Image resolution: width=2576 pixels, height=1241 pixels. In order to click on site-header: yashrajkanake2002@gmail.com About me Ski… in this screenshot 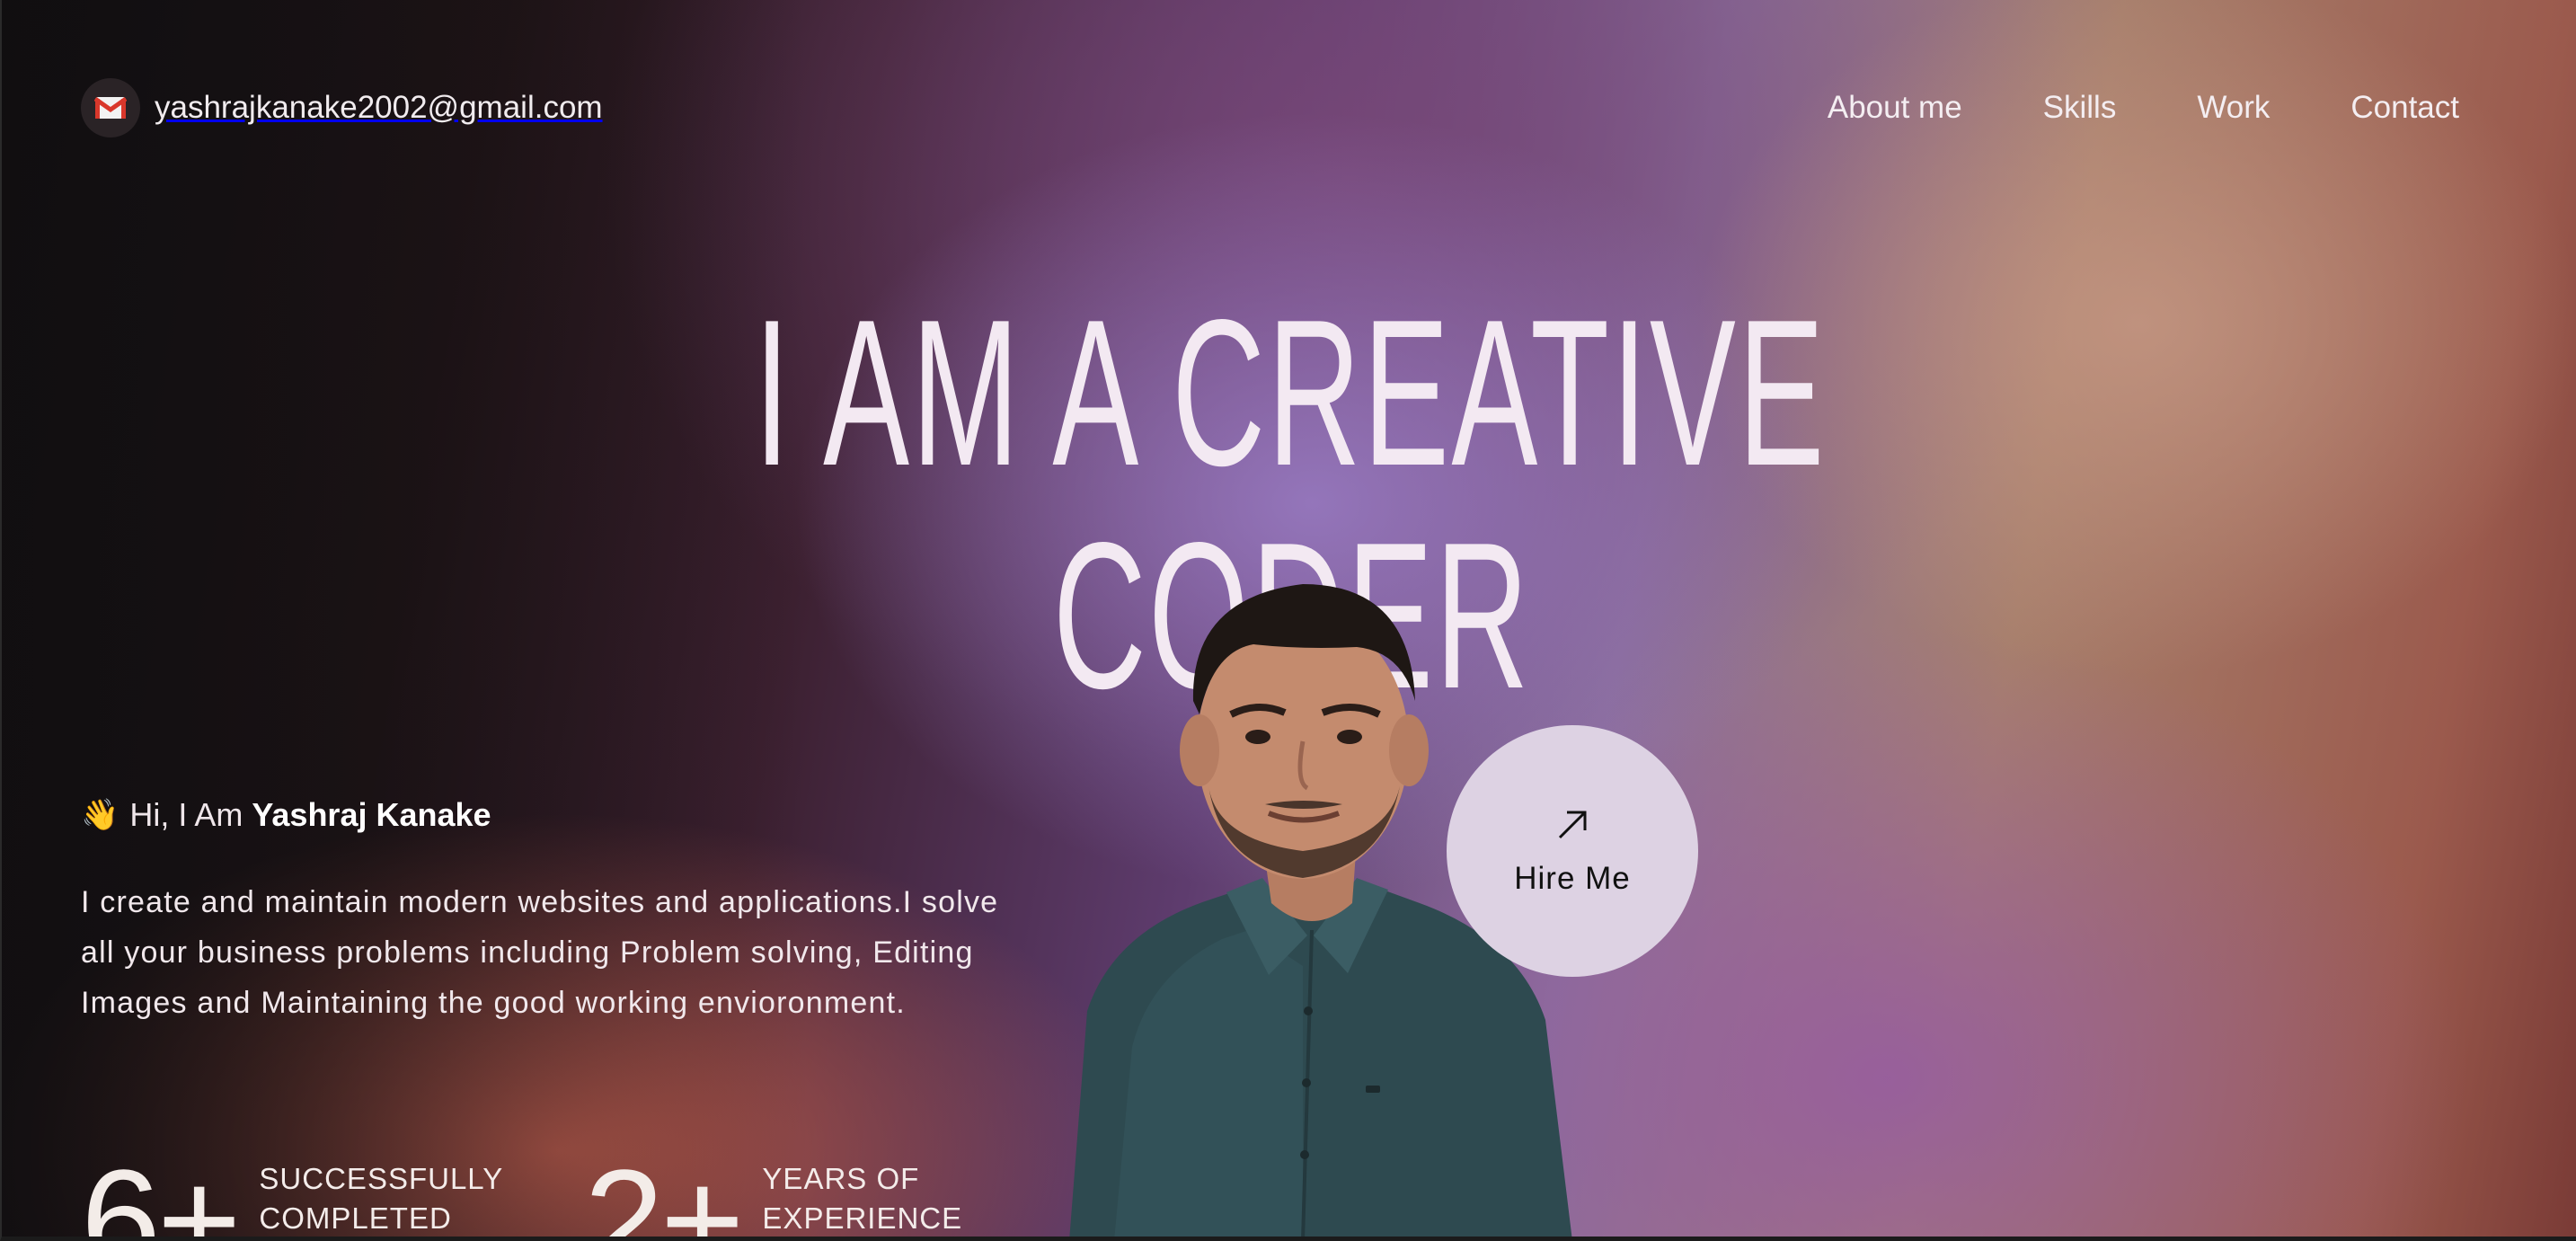, I will do `click(1275, 107)`.